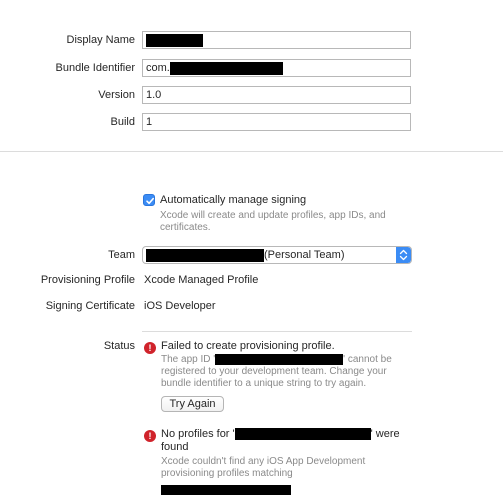  Describe the element at coordinates (248, 346) in the screenshot. I see `error1-title: Failed to create provisioning profile.` at that location.